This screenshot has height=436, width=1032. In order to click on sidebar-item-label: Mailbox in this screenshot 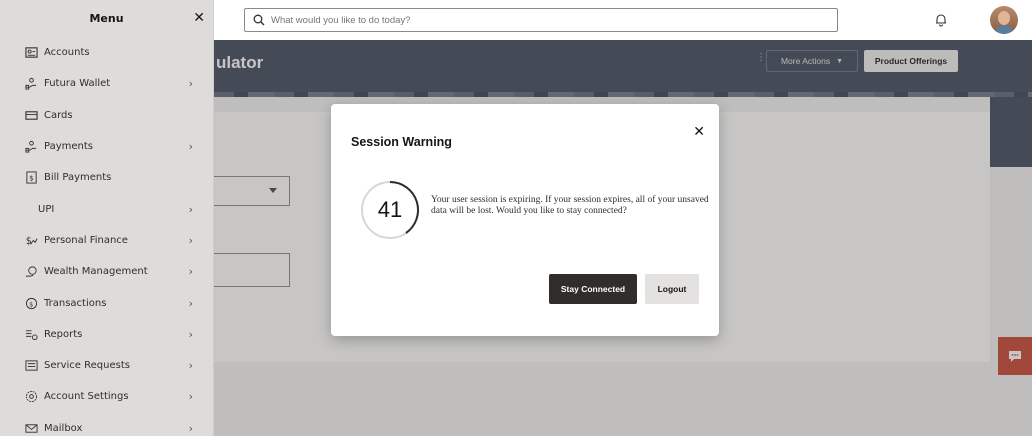, I will do `click(63, 428)`.